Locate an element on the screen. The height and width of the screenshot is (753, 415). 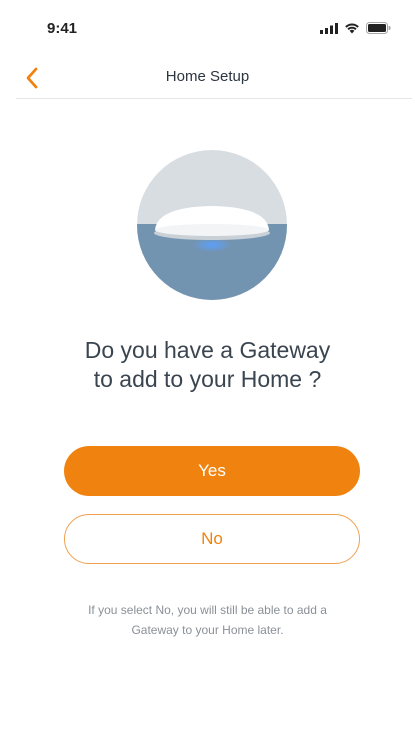
nav-bar: Home Setup is located at coordinates (207, 78).